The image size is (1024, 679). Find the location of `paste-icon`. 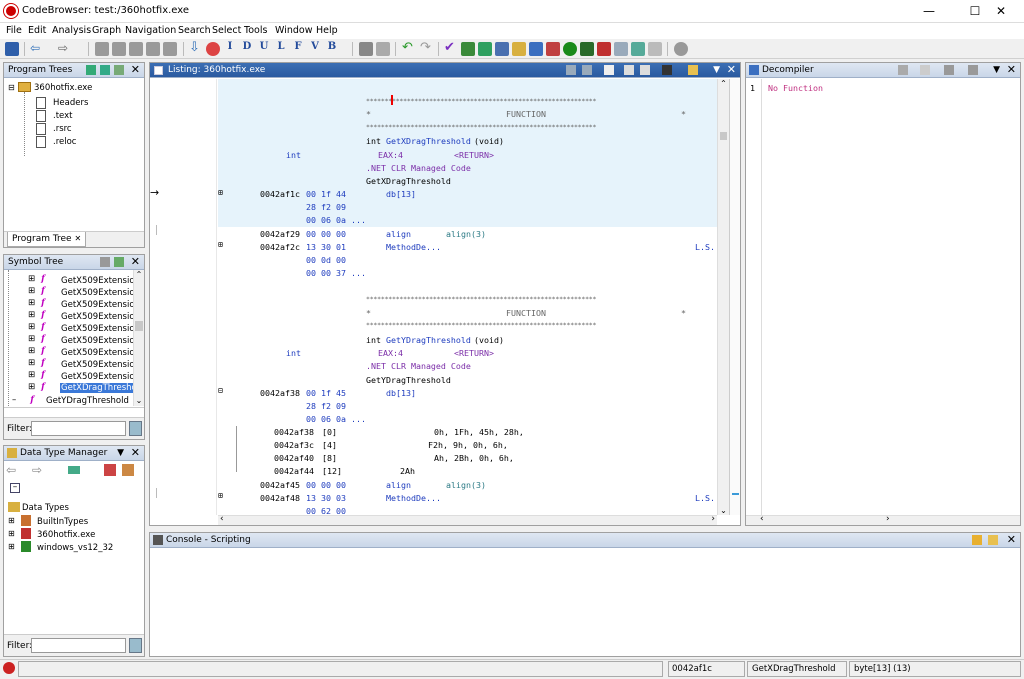

paste-icon is located at coordinates (383, 49).